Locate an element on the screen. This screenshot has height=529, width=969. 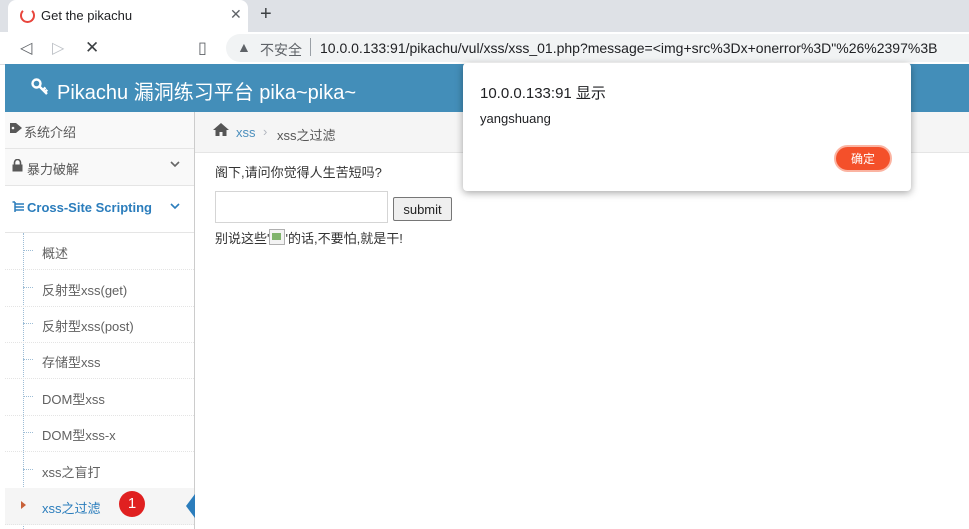
tab-close-icon: ✕ is located at coordinates (236, 14).